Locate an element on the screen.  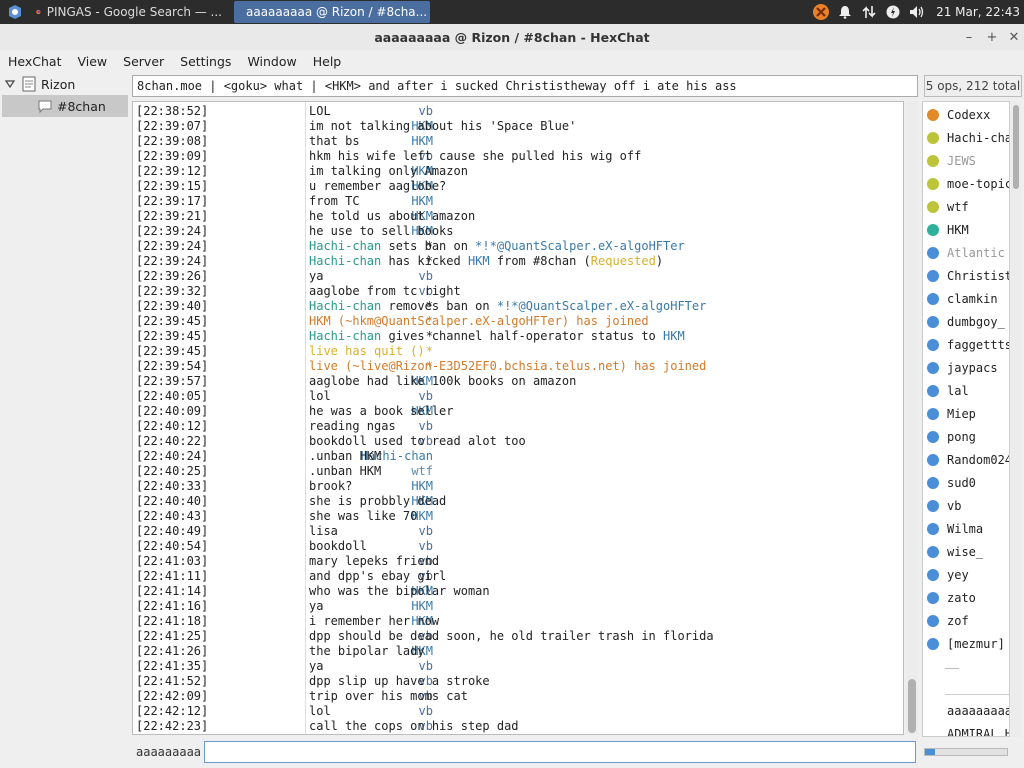
user-list-item: JEWS is located at coordinates (966, 160).